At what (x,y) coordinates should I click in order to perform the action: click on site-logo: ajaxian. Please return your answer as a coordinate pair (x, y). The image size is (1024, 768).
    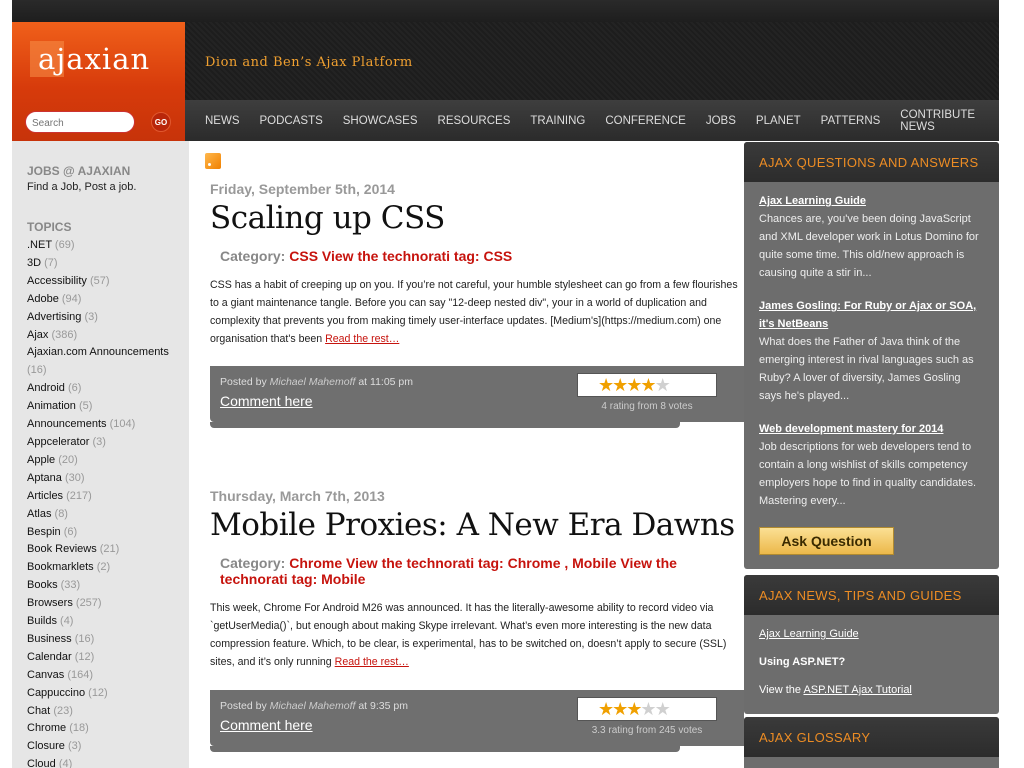
    Looking at the image, I should click on (96, 59).